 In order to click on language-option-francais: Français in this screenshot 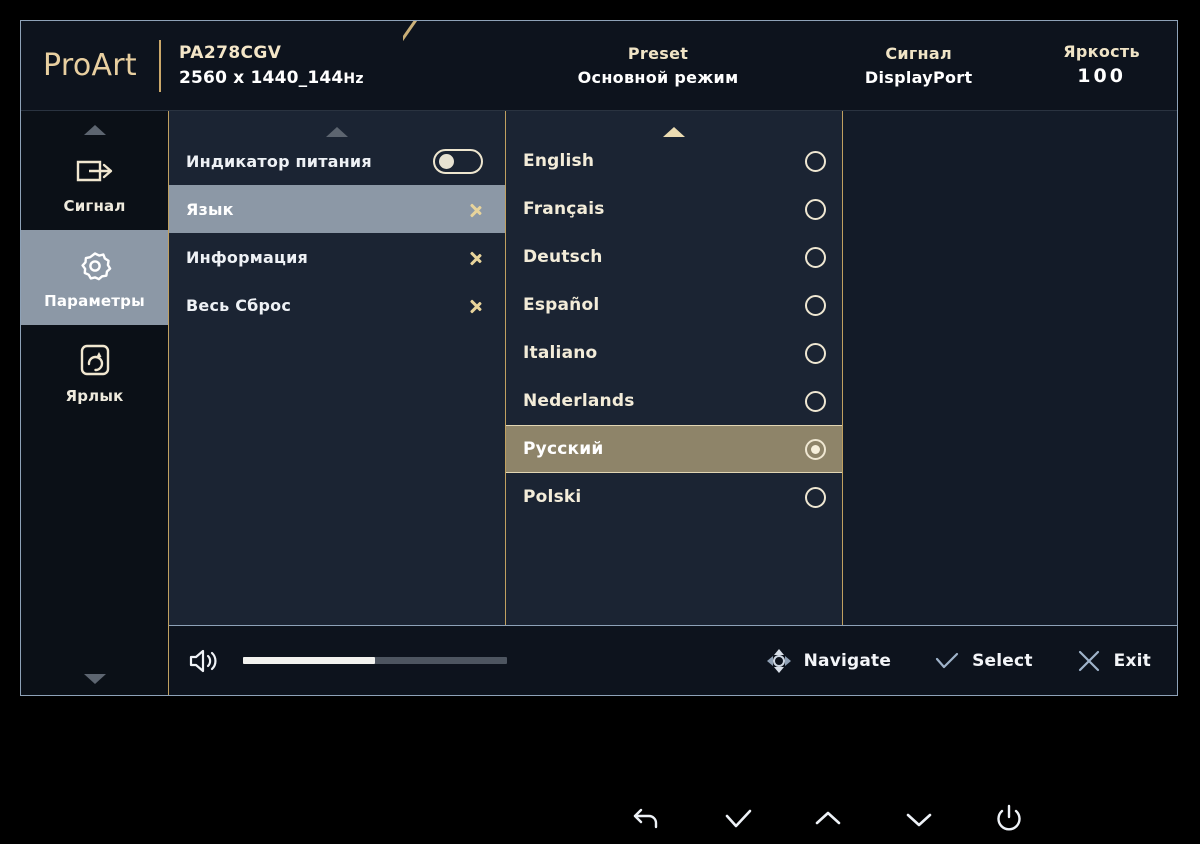, I will do `click(674, 209)`.